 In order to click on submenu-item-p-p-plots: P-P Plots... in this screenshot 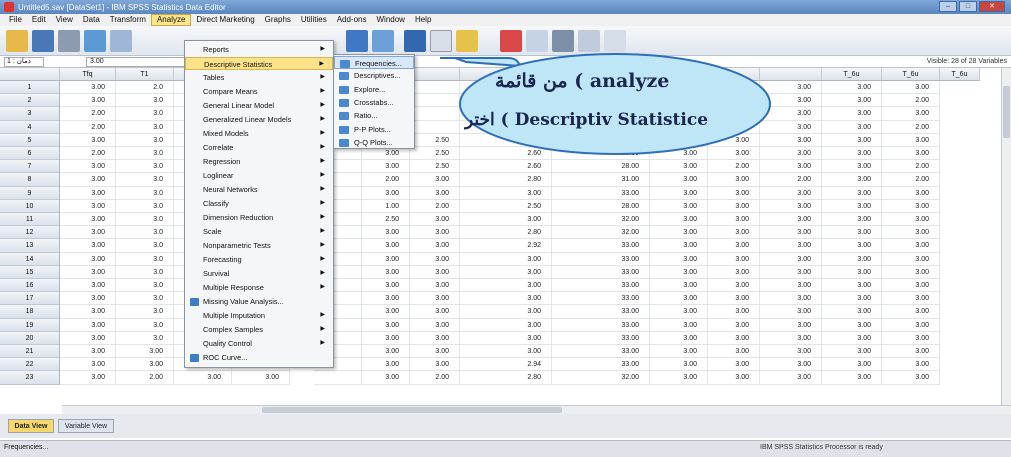, I will do `click(374, 129)`.